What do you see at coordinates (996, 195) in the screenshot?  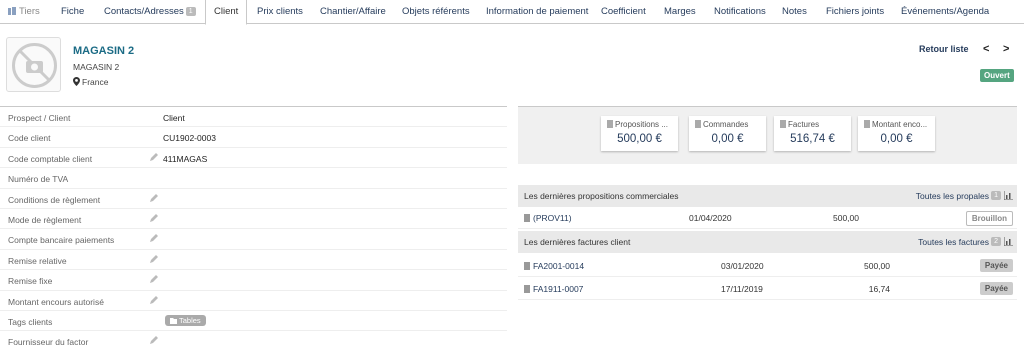 I see `proposals-count-badge: 1` at bounding box center [996, 195].